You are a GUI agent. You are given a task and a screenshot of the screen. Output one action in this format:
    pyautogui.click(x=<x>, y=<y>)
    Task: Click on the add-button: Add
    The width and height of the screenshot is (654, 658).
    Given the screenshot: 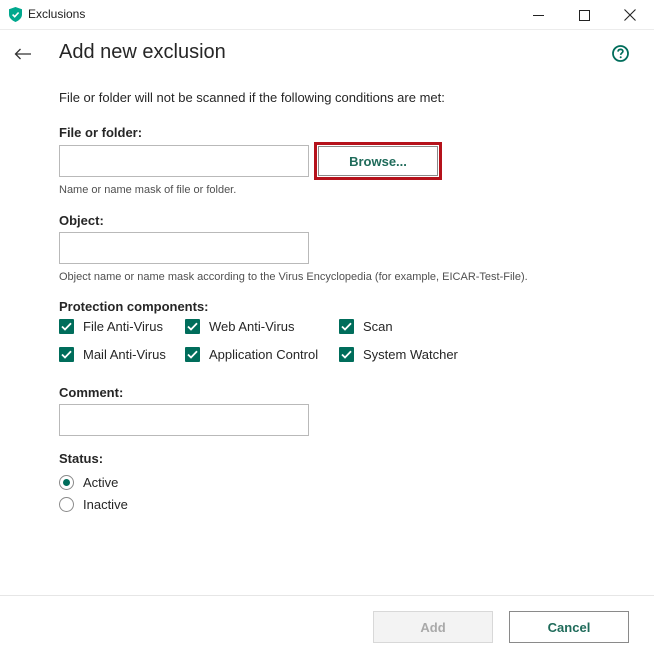 What is the action you would take?
    pyautogui.click(x=433, y=627)
    